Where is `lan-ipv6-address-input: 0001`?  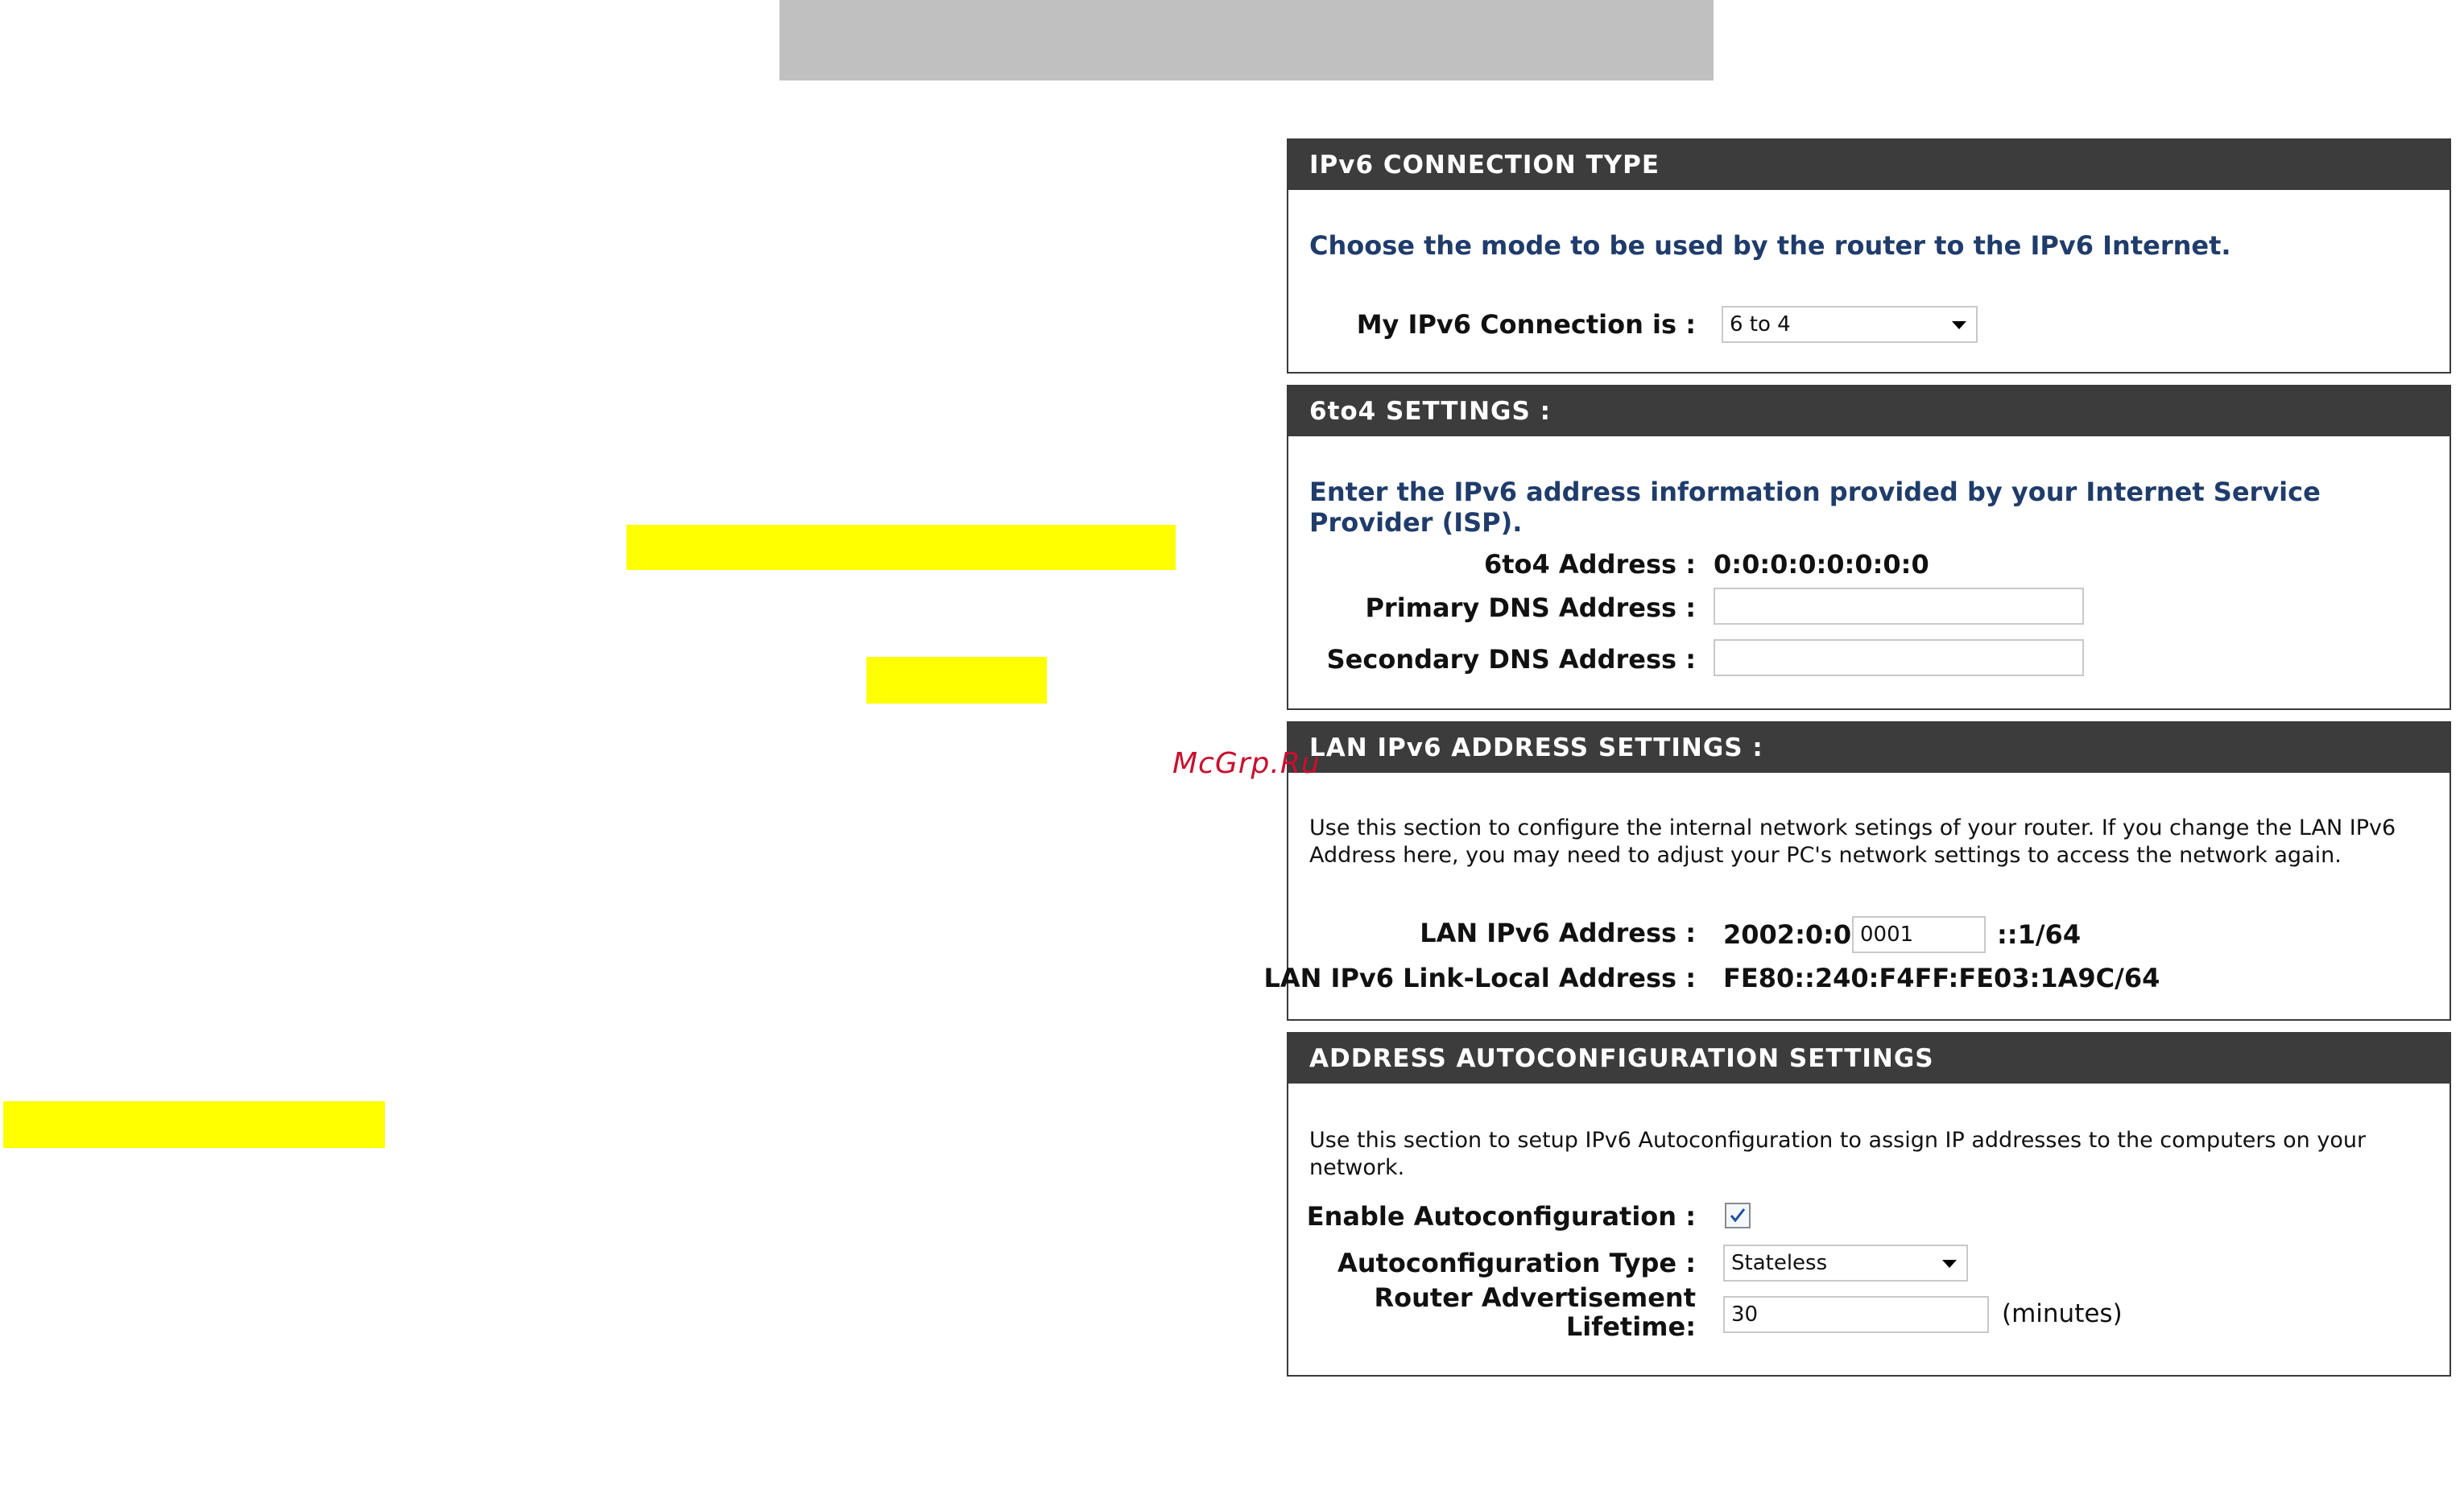 lan-ipv6-address-input: 0001 is located at coordinates (1919, 934).